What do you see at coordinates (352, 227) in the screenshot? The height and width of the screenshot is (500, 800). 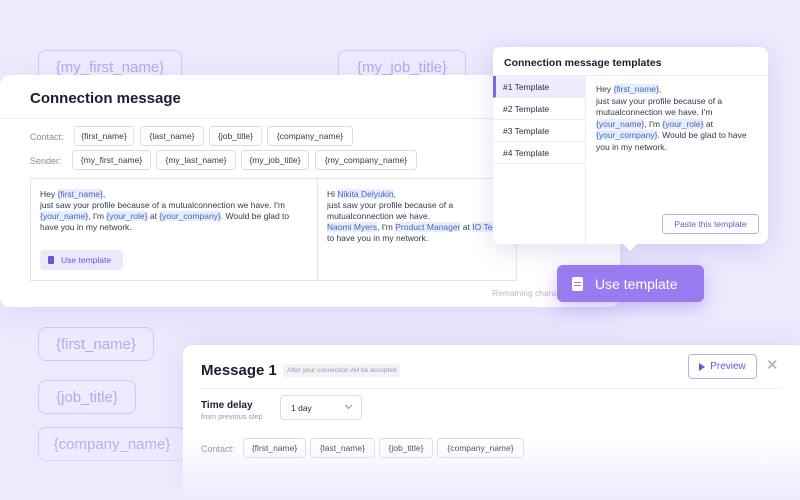 I see `filled-token: Naomi Myers` at bounding box center [352, 227].